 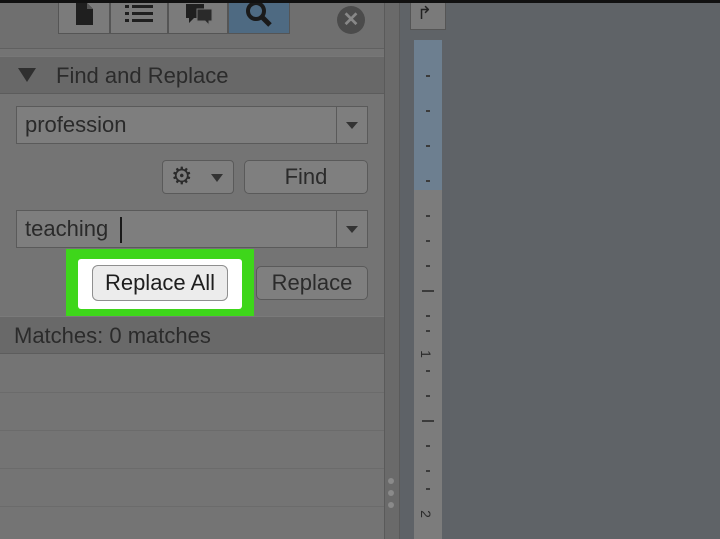 What do you see at coordinates (192, 229) in the screenshot?
I see `replace-field: teaching` at bounding box center [192, 229].